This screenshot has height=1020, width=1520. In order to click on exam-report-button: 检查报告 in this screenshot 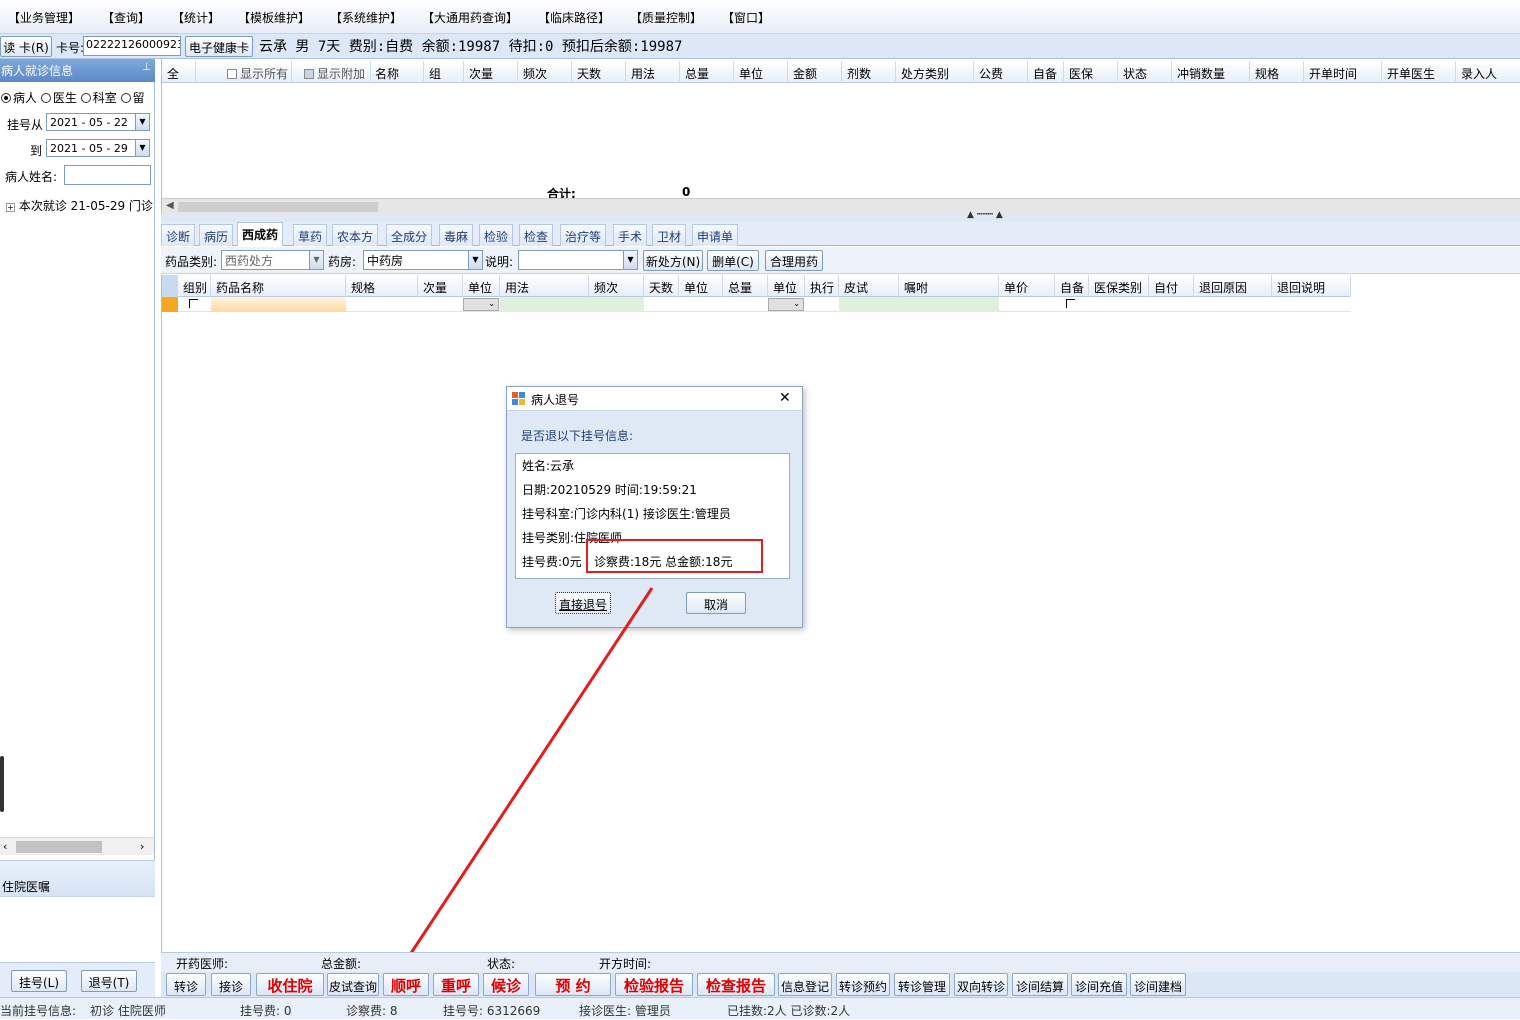, I will do `click(736, 984)`.